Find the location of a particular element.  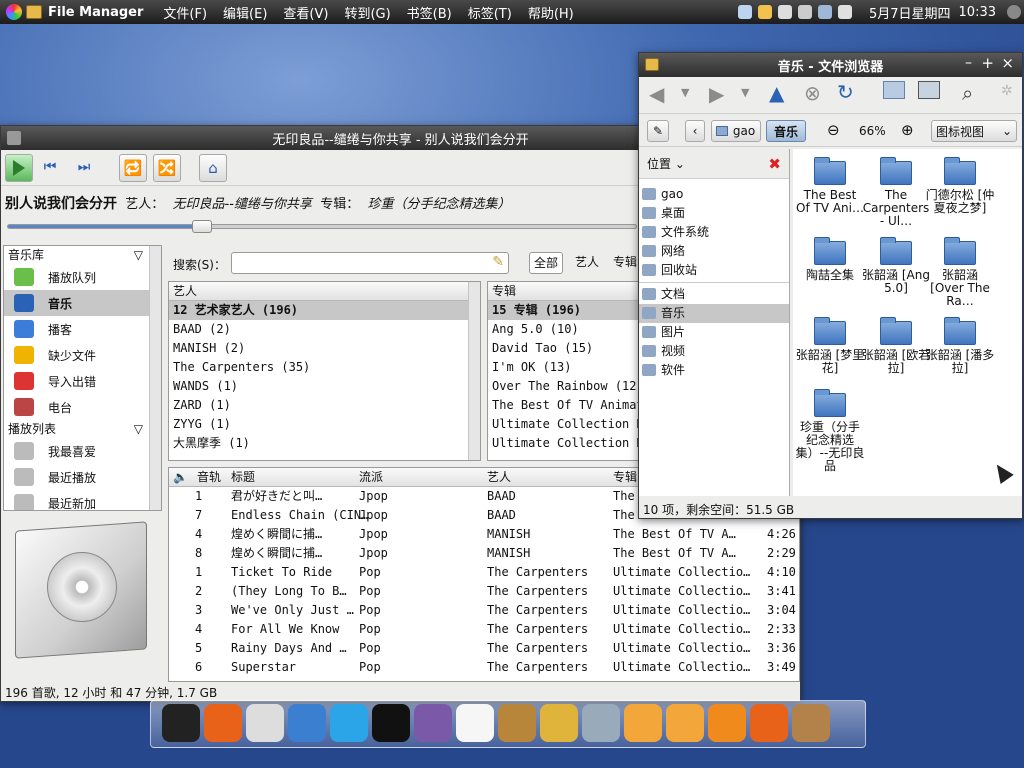

next-button: ⏭ is located at coordinates (84, 167).